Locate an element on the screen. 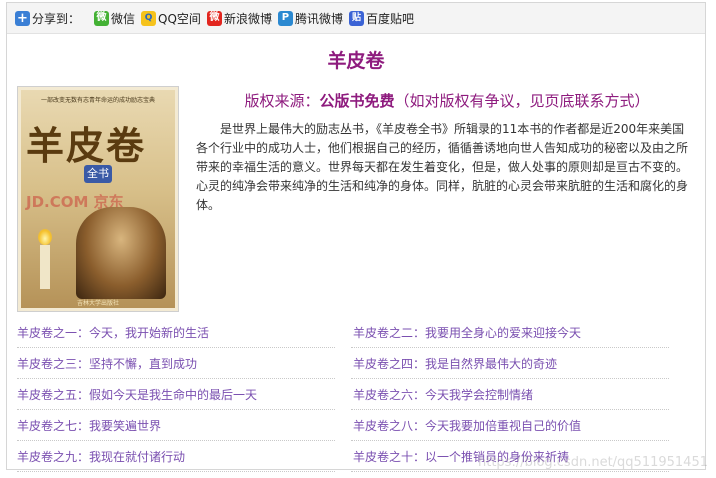 The width and height of the screenshot is (716, 478). share-wechat-button: 微 微信 is located at coordinates (114, 18).